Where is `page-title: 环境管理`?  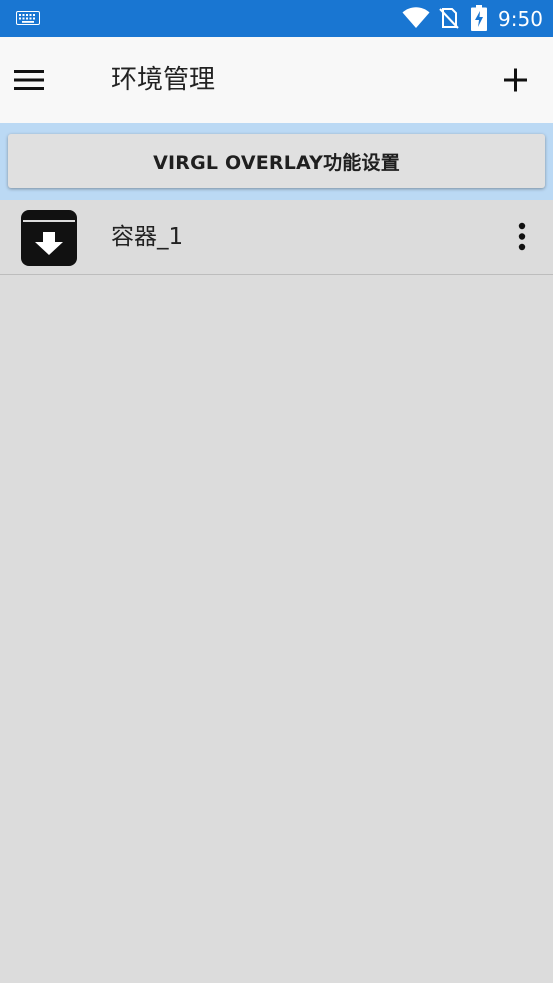
page-title: 环境管理 is located at coordinates (163, 80).